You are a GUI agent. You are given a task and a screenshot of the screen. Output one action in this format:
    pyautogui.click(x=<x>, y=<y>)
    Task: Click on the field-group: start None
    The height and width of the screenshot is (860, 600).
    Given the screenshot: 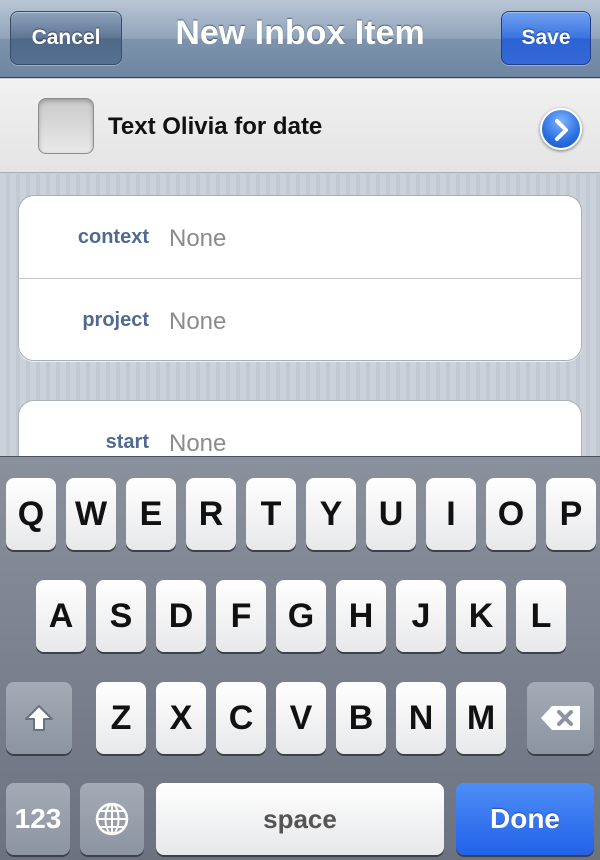 What is the action you would take?
    pyautogui.click(x=300, y=428)
    